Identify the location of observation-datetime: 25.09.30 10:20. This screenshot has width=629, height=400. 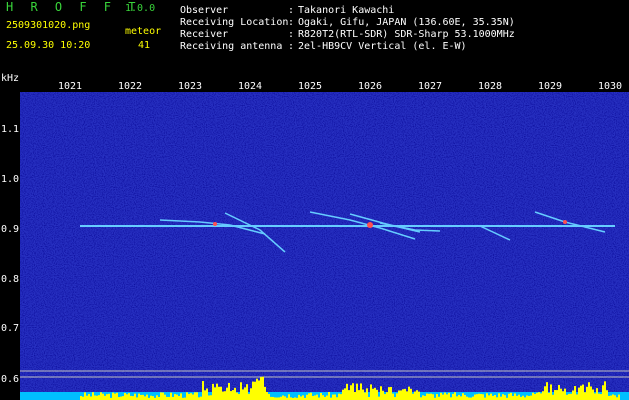
(48, 45).